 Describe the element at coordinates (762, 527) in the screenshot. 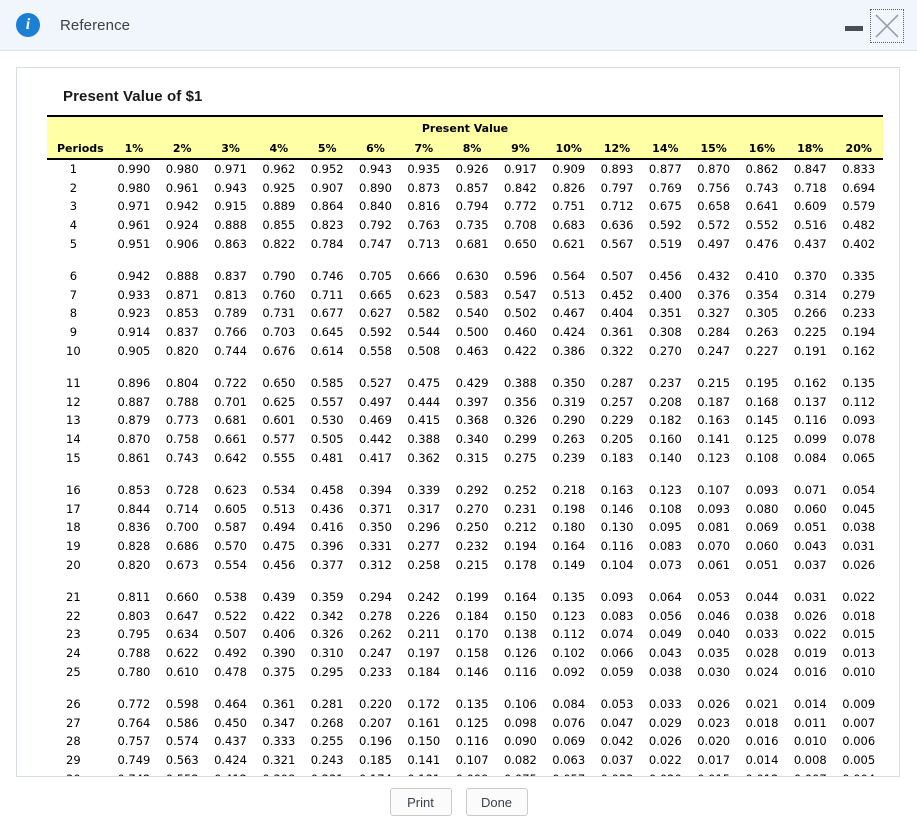

I see `table-cell: 0.069` at that location.